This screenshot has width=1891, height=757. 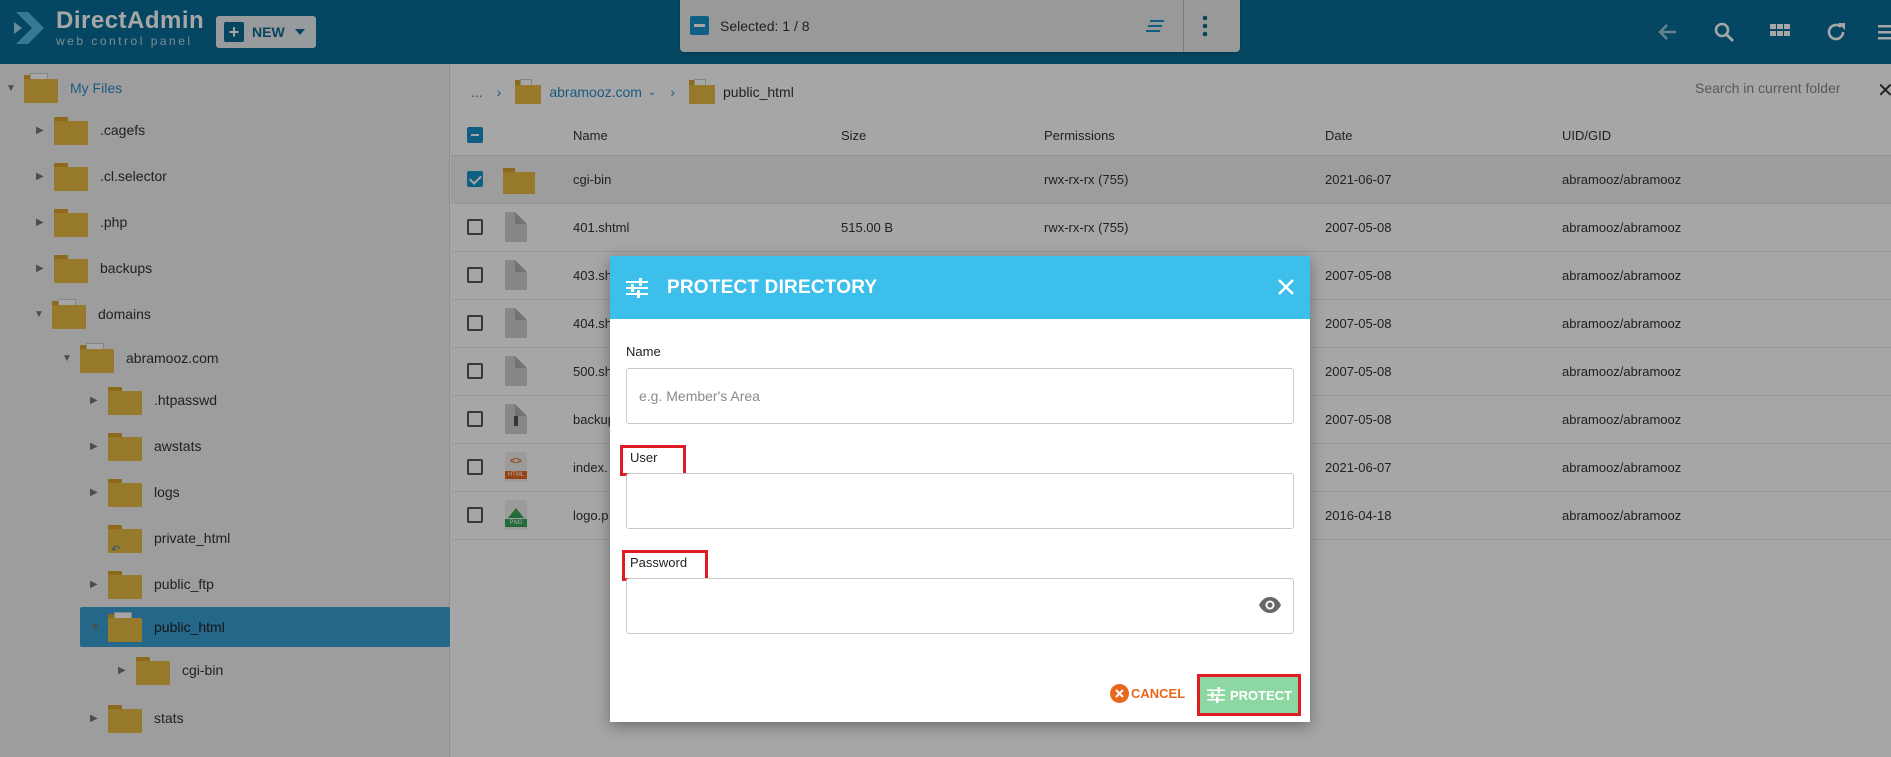 What do you see at coordinates (960, 396) in the screenshot?
I see `name-input` at bounding box center [960, 396].